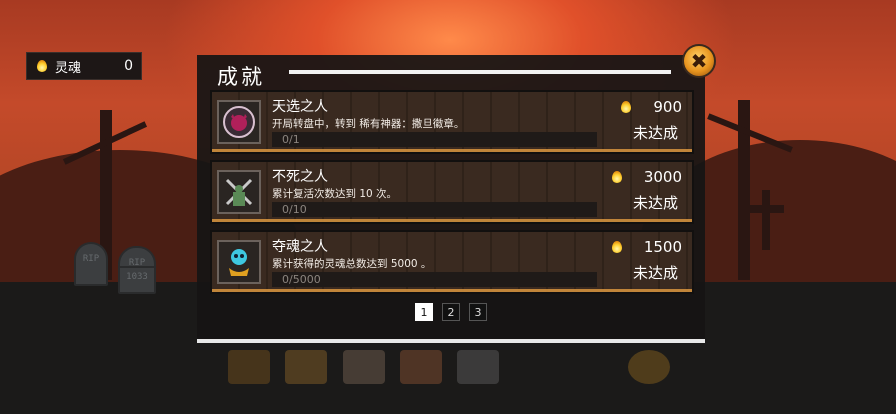  What do you see at coordinates (352, 264) in the screenshot?
I see `achievement-description: 累计获得的灵魂总数达到 5000 。` at bounding box center [352, 264].